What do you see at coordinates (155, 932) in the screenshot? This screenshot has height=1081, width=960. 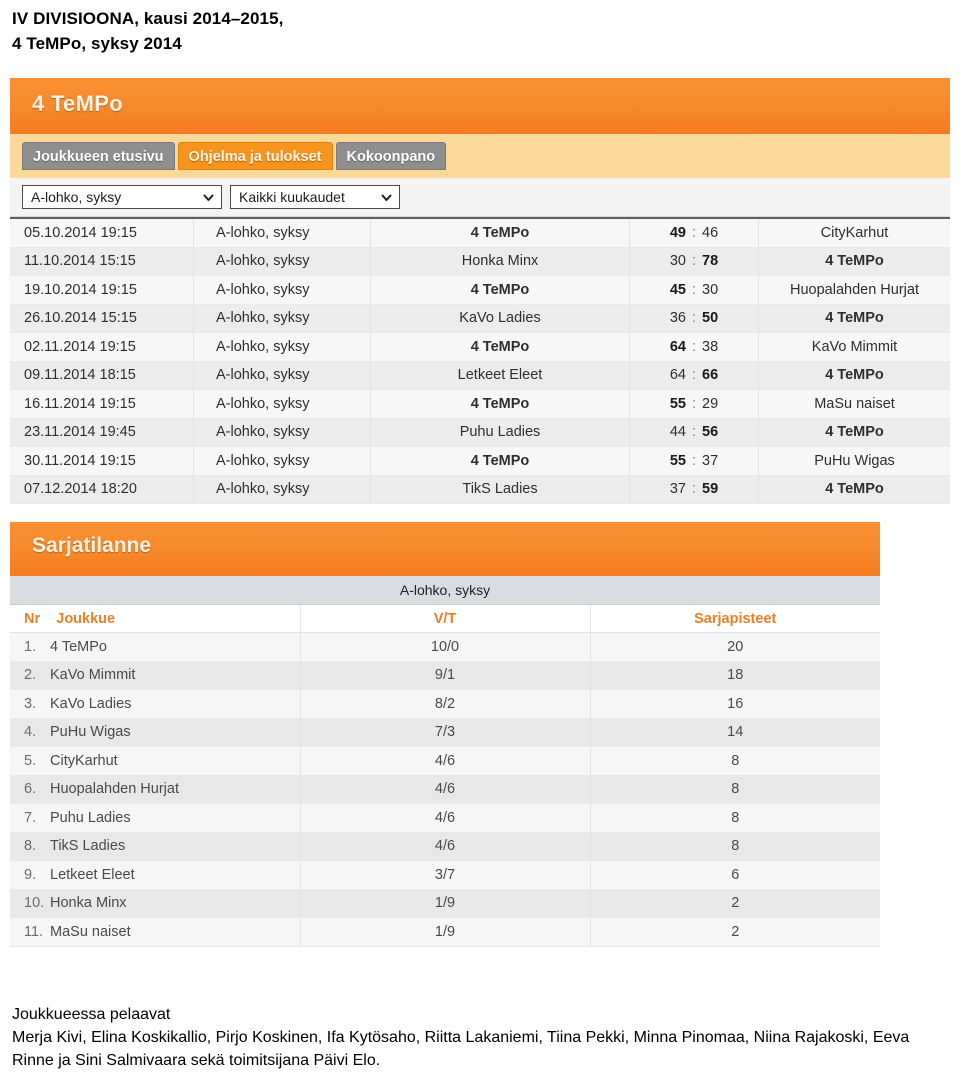 I see `standings-team-cell: 11. MaSu naiset` at bounding box center [155, 932].